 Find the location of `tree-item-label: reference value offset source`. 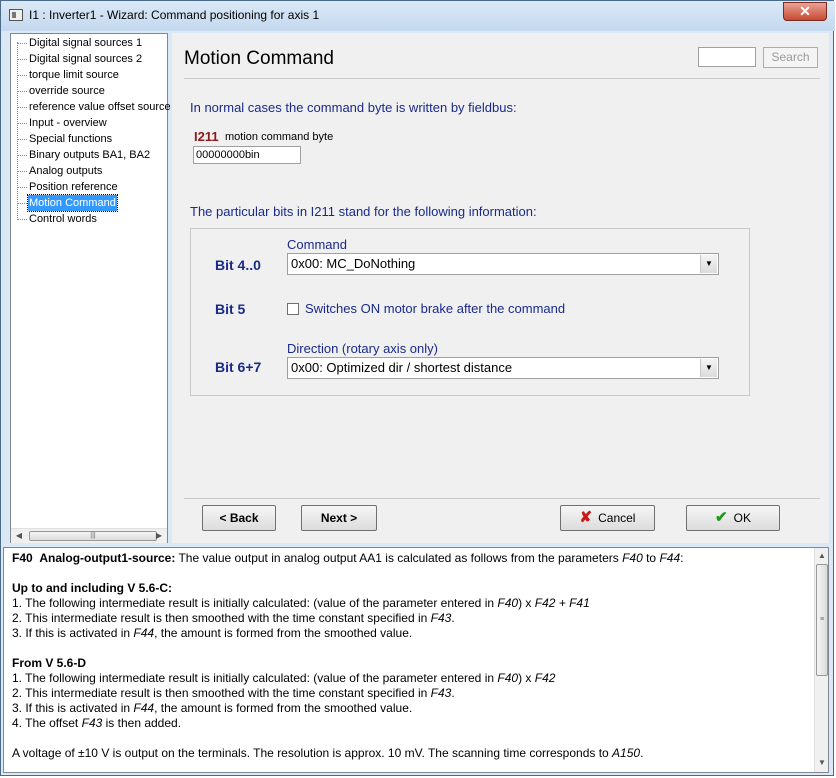

tree-item-label: reference value offset source is located at coordinates (100, 107).